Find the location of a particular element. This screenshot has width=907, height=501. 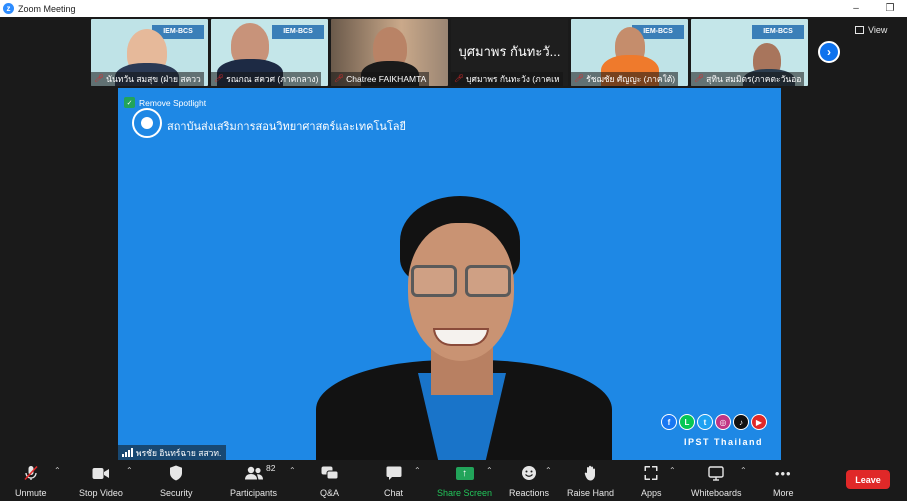

participants-count: 82 is located at coordinates (271, 468).